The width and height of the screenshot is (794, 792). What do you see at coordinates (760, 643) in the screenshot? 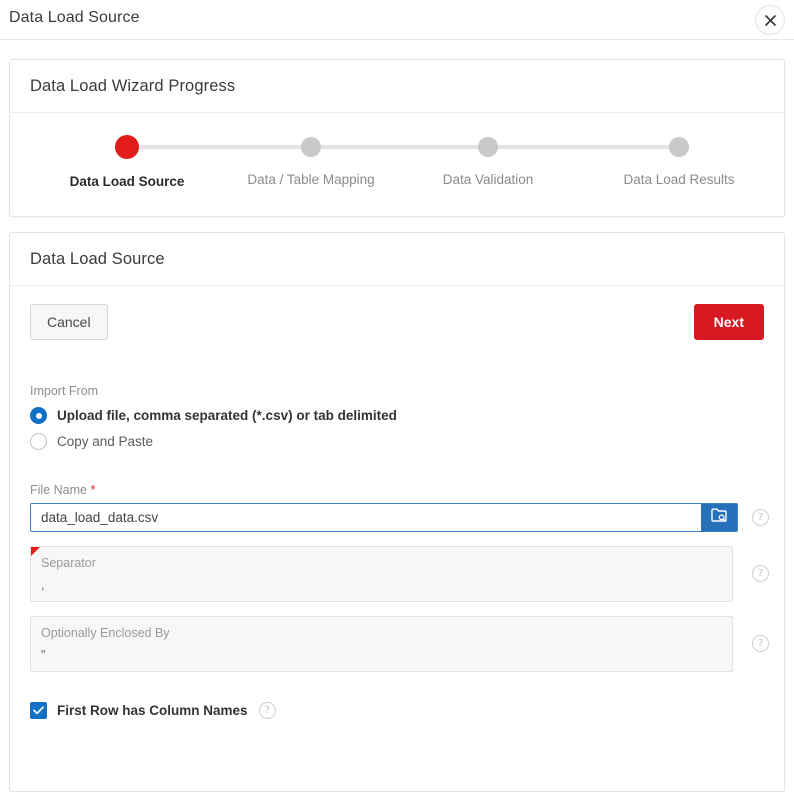
I see `enclosed-by-help-icon: ?` at bounding box center [760, 643].